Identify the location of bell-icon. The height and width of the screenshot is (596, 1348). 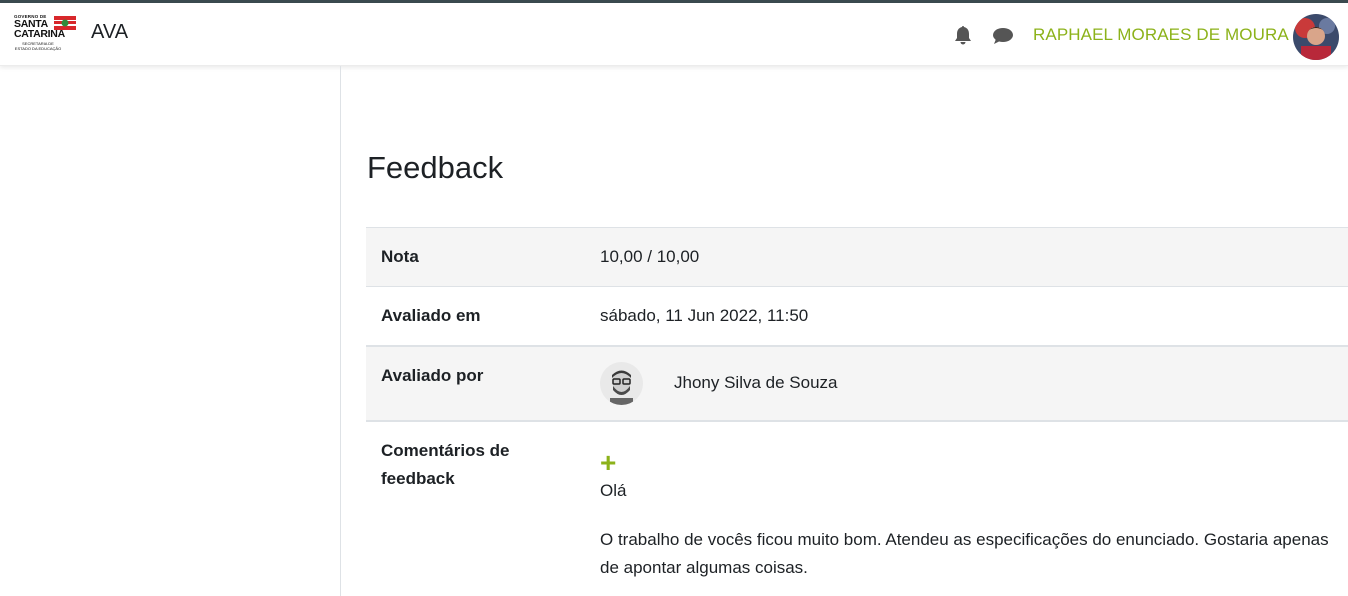
(963, 35).